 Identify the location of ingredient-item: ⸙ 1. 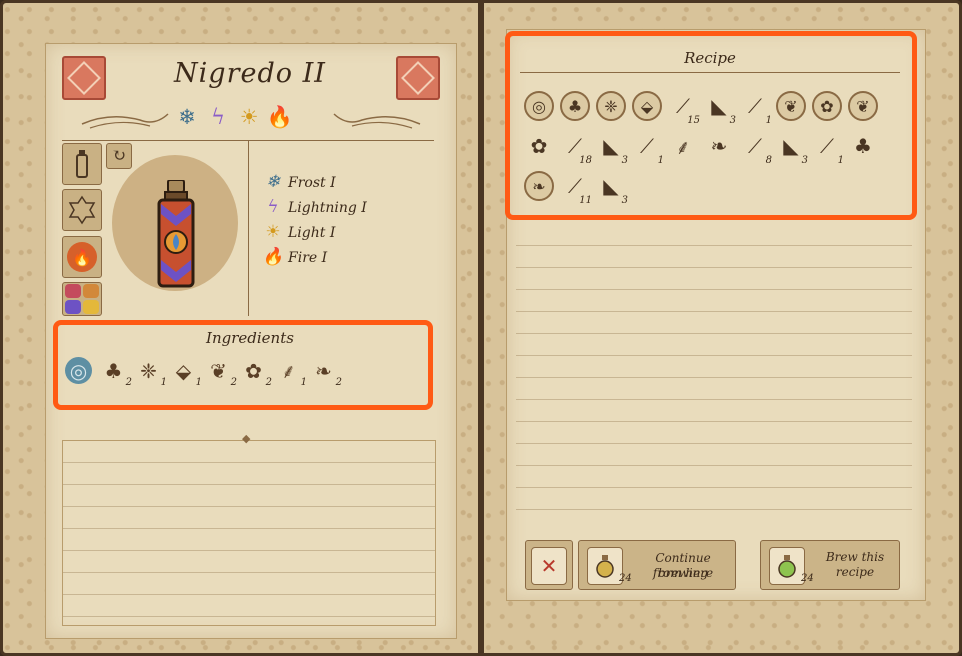
(291, 372).